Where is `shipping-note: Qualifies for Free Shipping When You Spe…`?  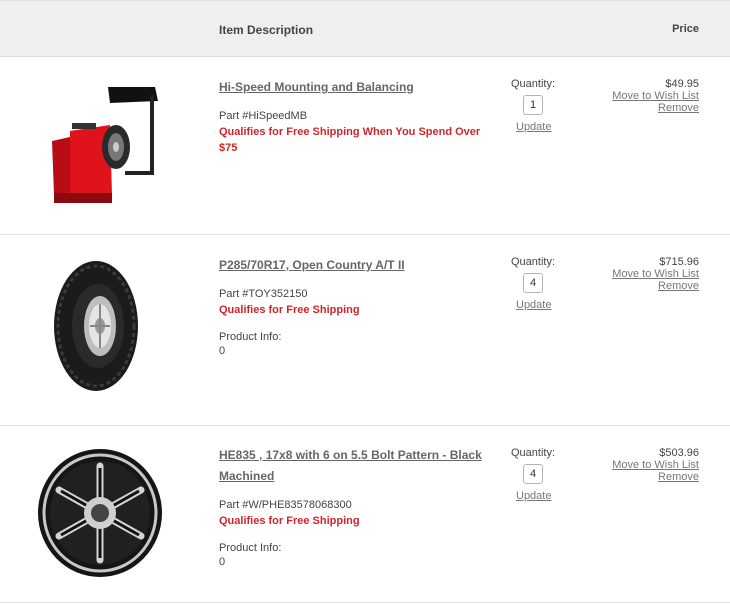 shipping-note: Qualifies for Free Shipping When You Spe… is located at coordinates (350, 140).